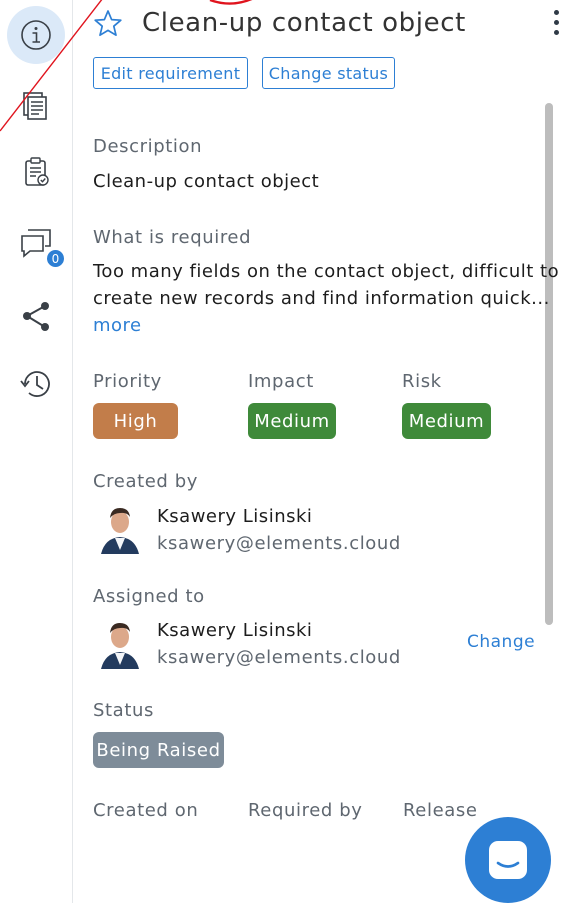 The width and height of the screenshot is (577, 903). Describe the element at coordinates (328, 73) in the screenshot. I see `change-status-button: Change status` at that location.